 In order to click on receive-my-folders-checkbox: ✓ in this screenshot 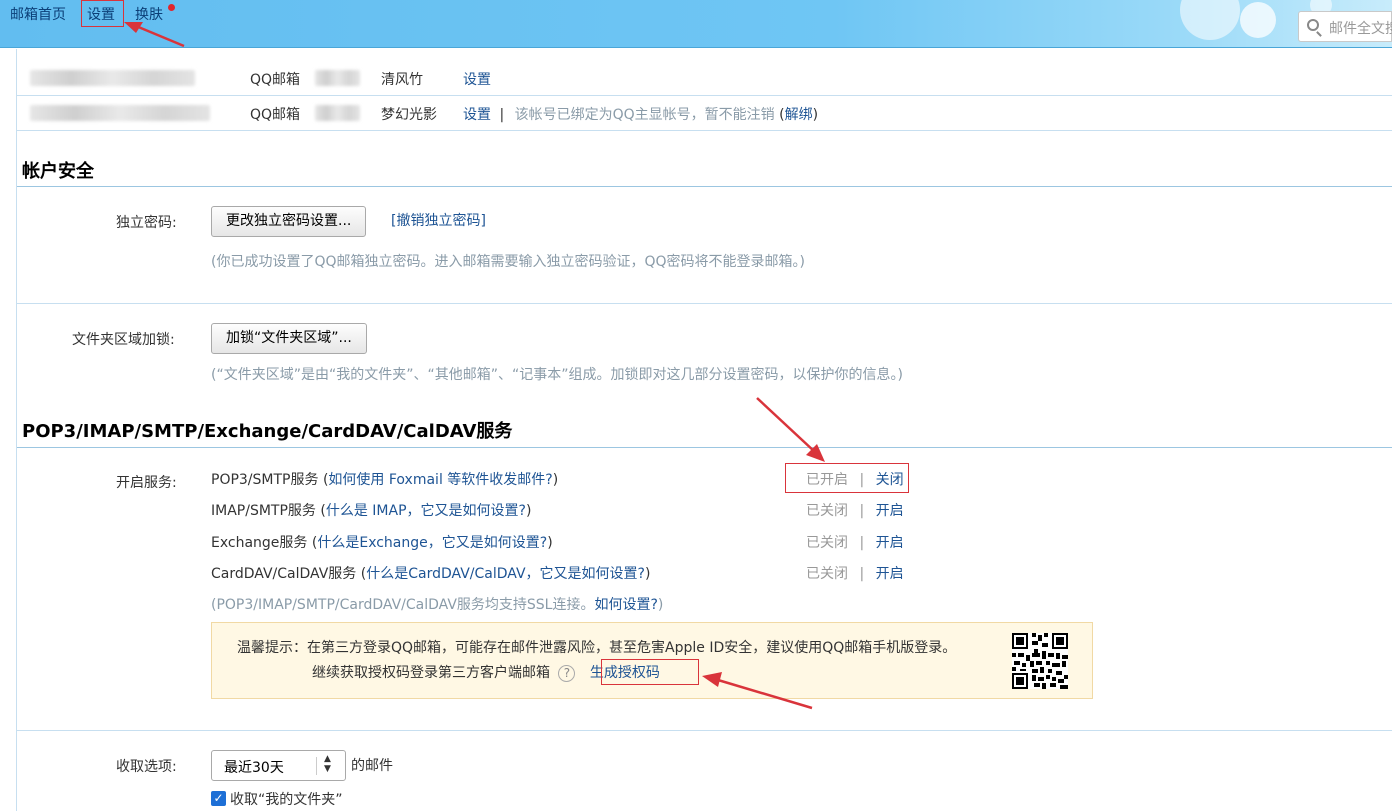, I will do `click(218, 798)`.